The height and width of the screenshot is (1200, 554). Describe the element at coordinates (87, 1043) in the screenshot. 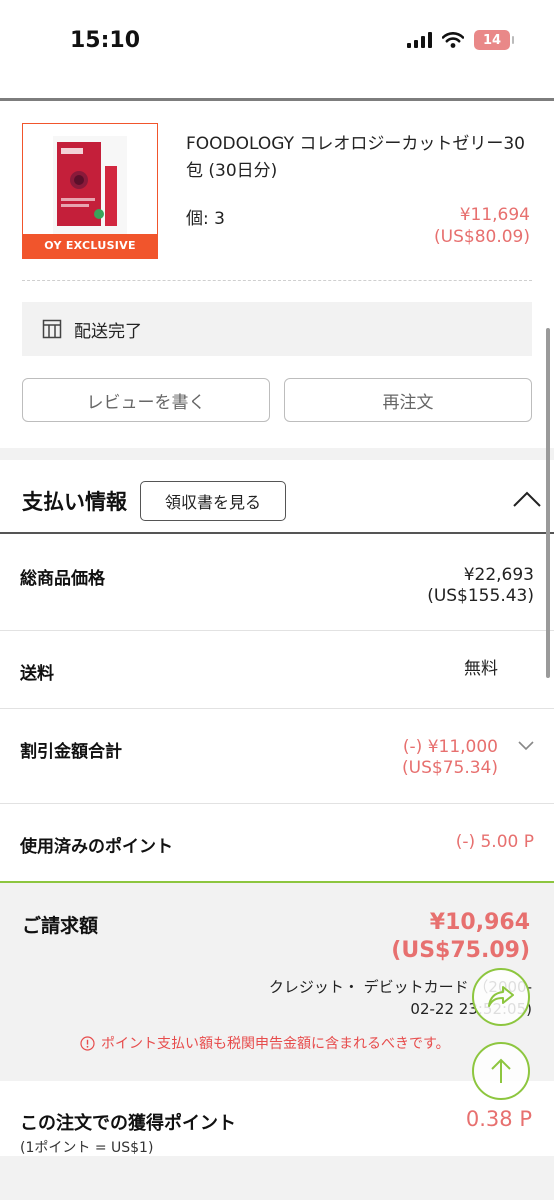

I see `info-circle-icon` at that location.